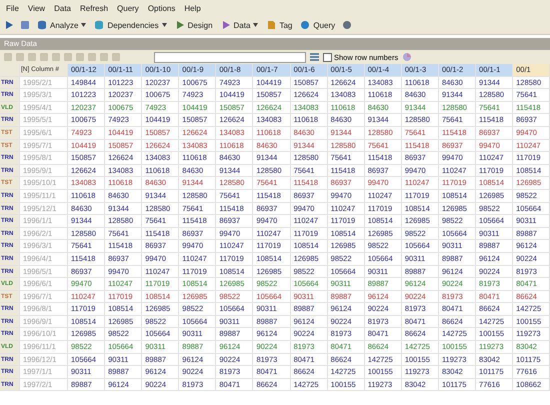 This screenshot has height=405, width=550. Describe the element at coordinates (240, 25) in the screenshot. I see `toolbar-button: Data` at that location.